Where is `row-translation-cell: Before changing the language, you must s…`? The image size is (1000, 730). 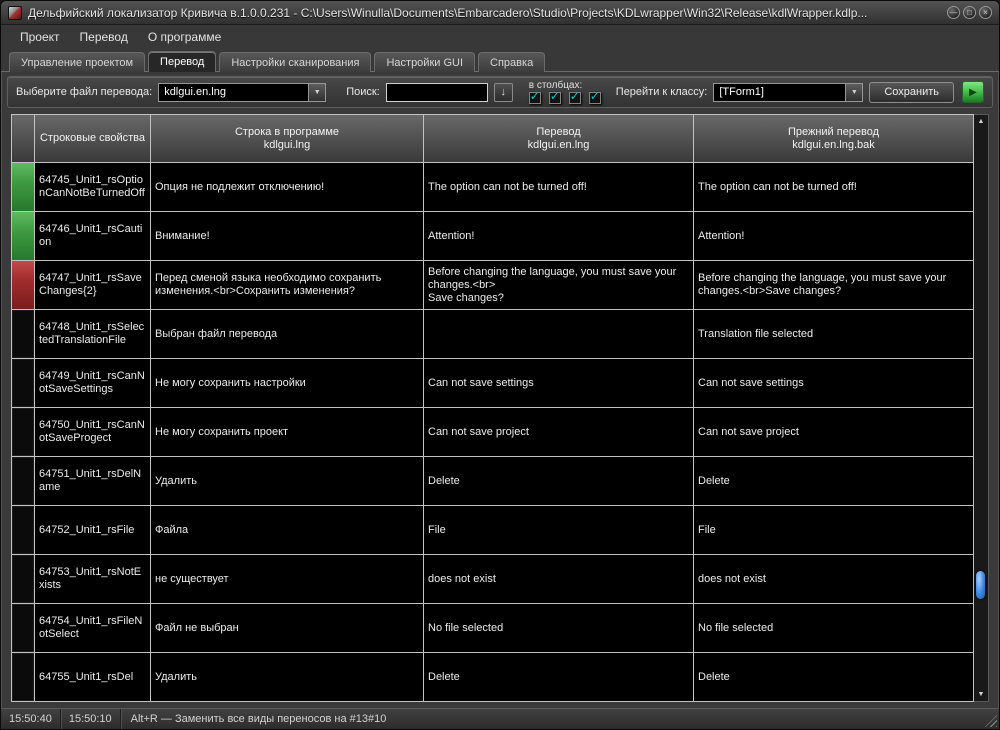 row-translation-cell: Before changing the language, you must s… is located at coordinates (559, 285).